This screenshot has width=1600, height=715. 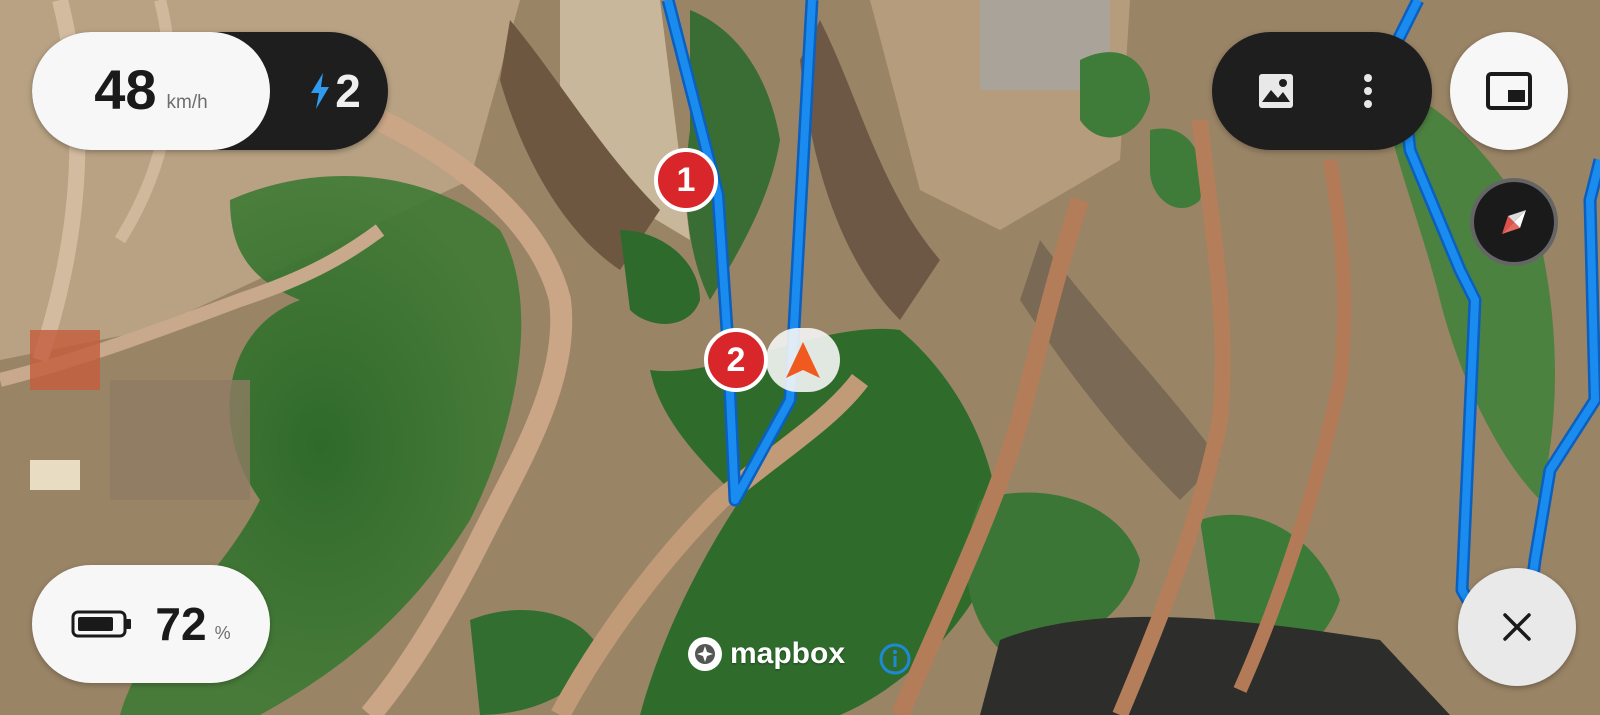 I want to click on lightning-icon, so click(x=320, y=91).